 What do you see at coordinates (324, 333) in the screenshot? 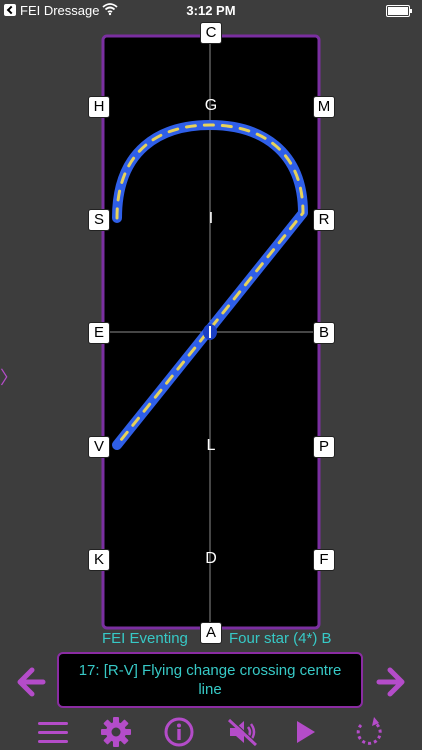
I see `marker-b: B` at bounding box center [324, 333].